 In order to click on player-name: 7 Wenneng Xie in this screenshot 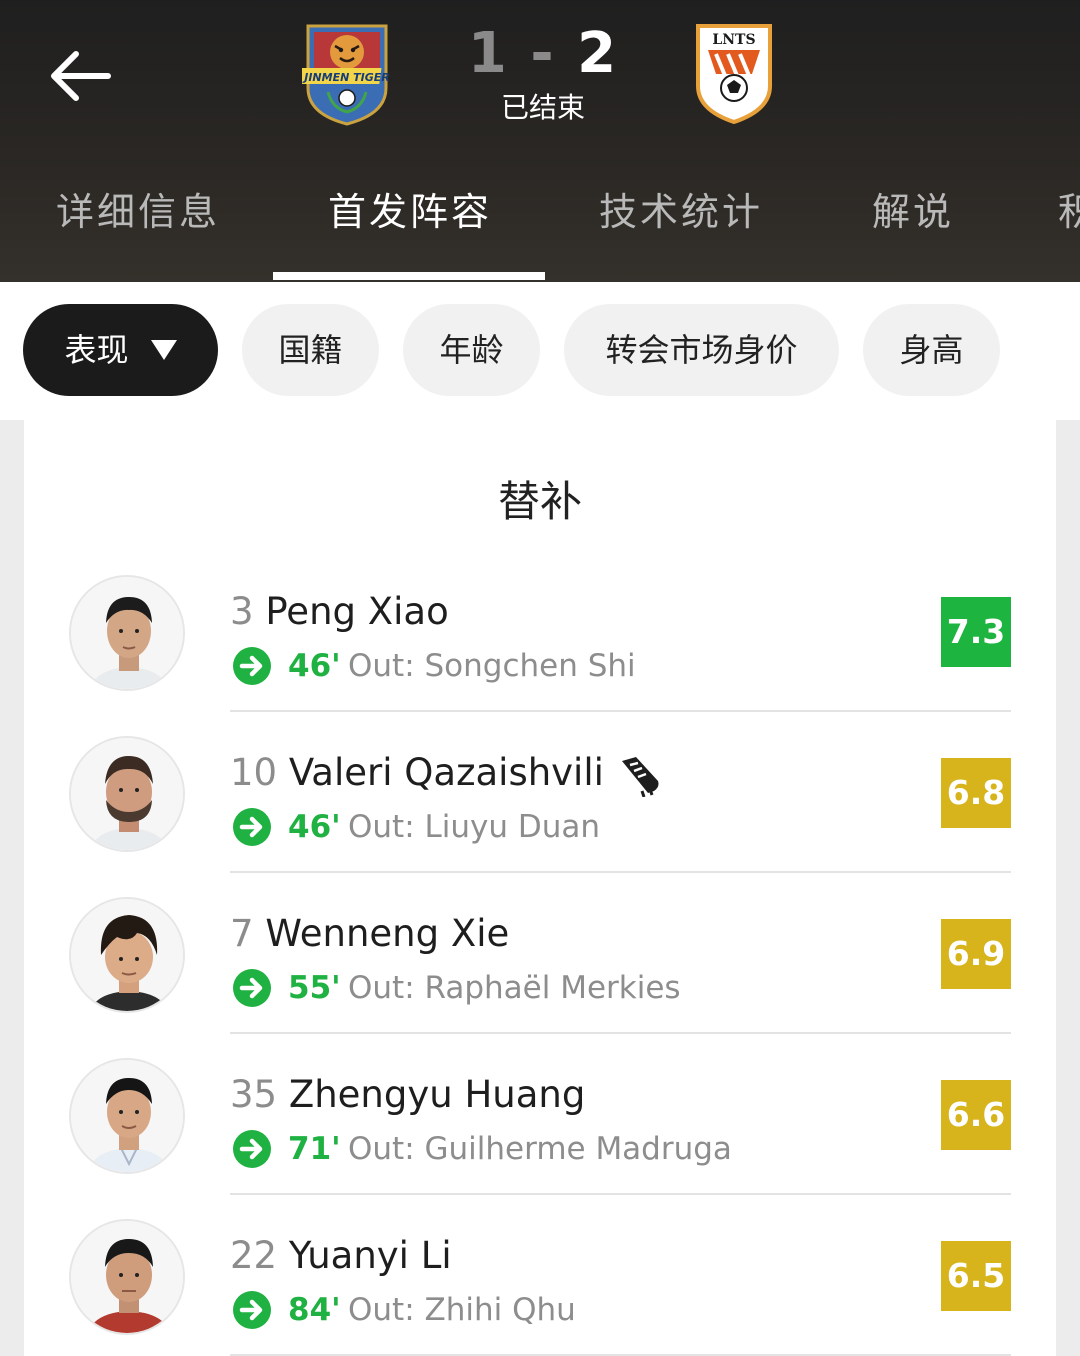, I will do `click(369, 934)`.